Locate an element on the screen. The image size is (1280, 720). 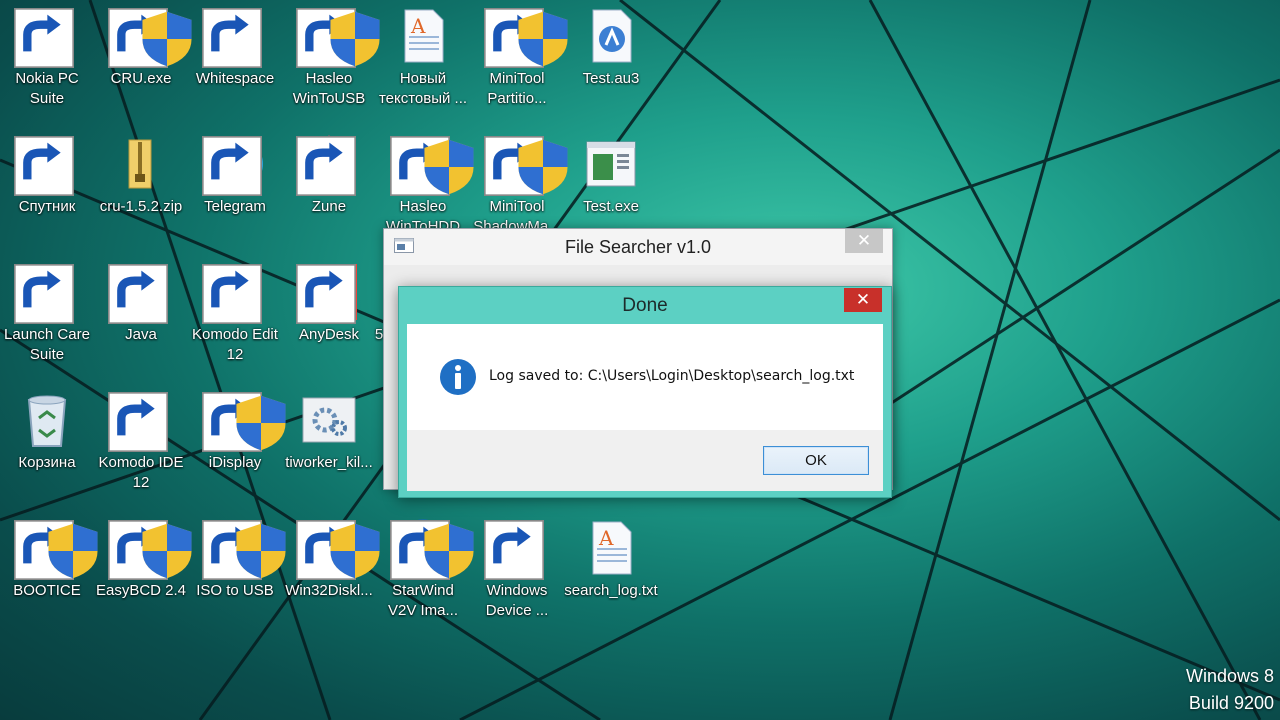
desktop-icon-care-suite: Launch Care Suite is located at coordinates (47, 318).